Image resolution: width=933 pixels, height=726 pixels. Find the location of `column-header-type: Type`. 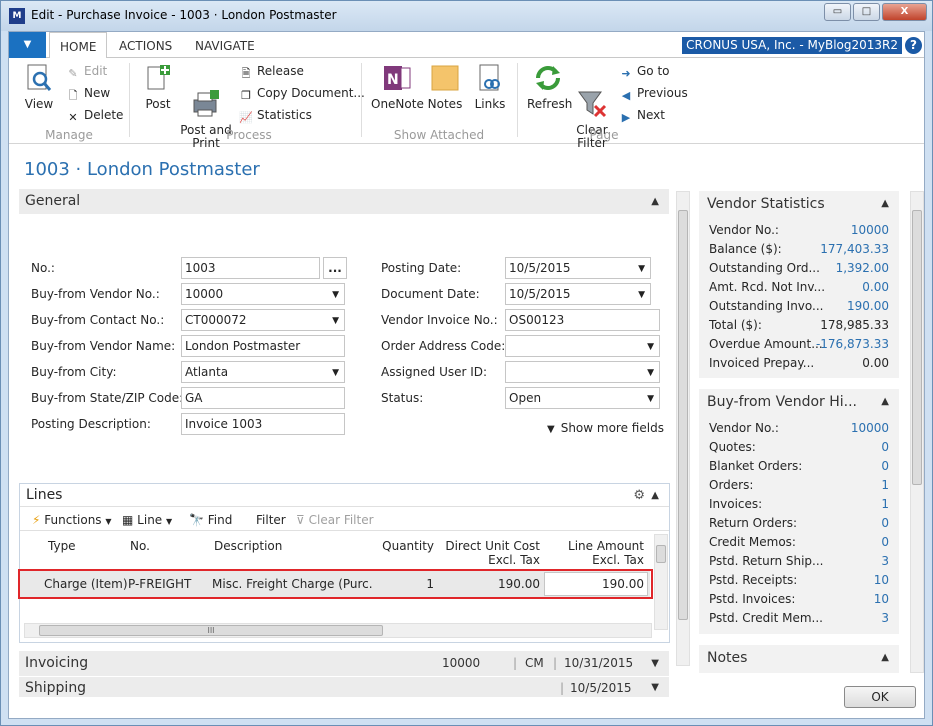

column-header-type: Type is located at coordinates (78, 546).